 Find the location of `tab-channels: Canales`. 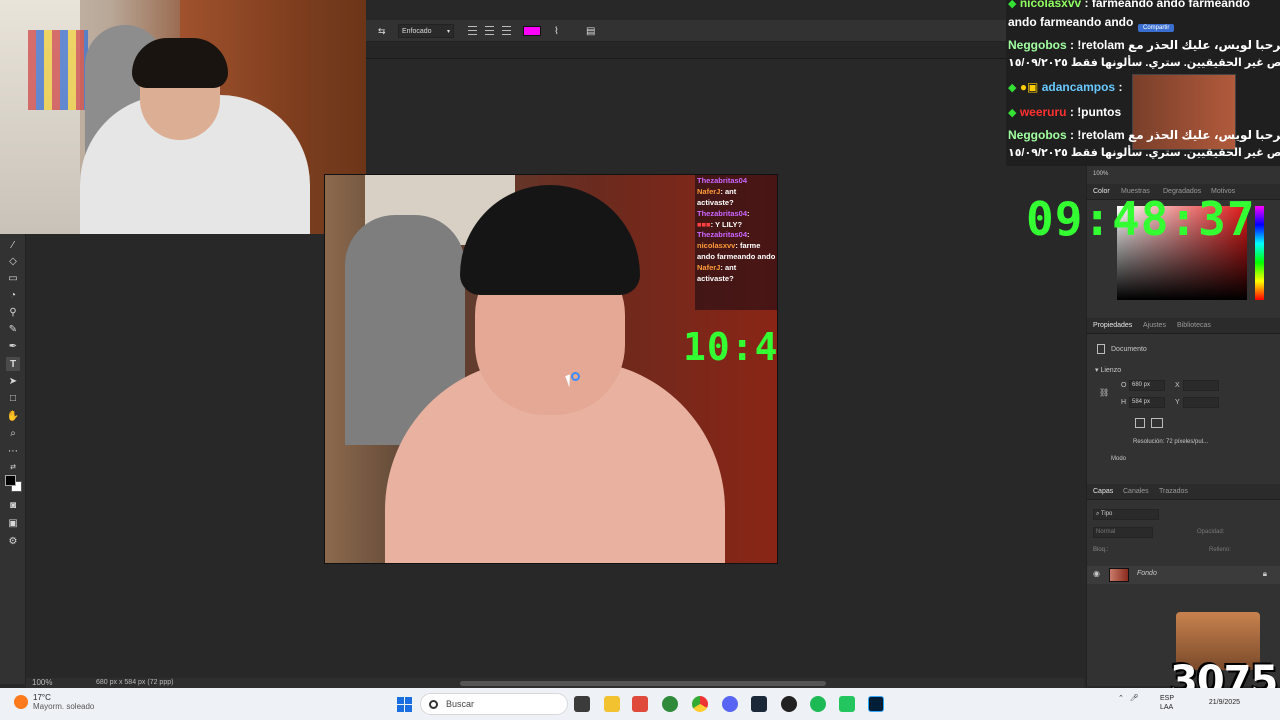

tab-channels: Canales is located at coordinates (1136, 491).